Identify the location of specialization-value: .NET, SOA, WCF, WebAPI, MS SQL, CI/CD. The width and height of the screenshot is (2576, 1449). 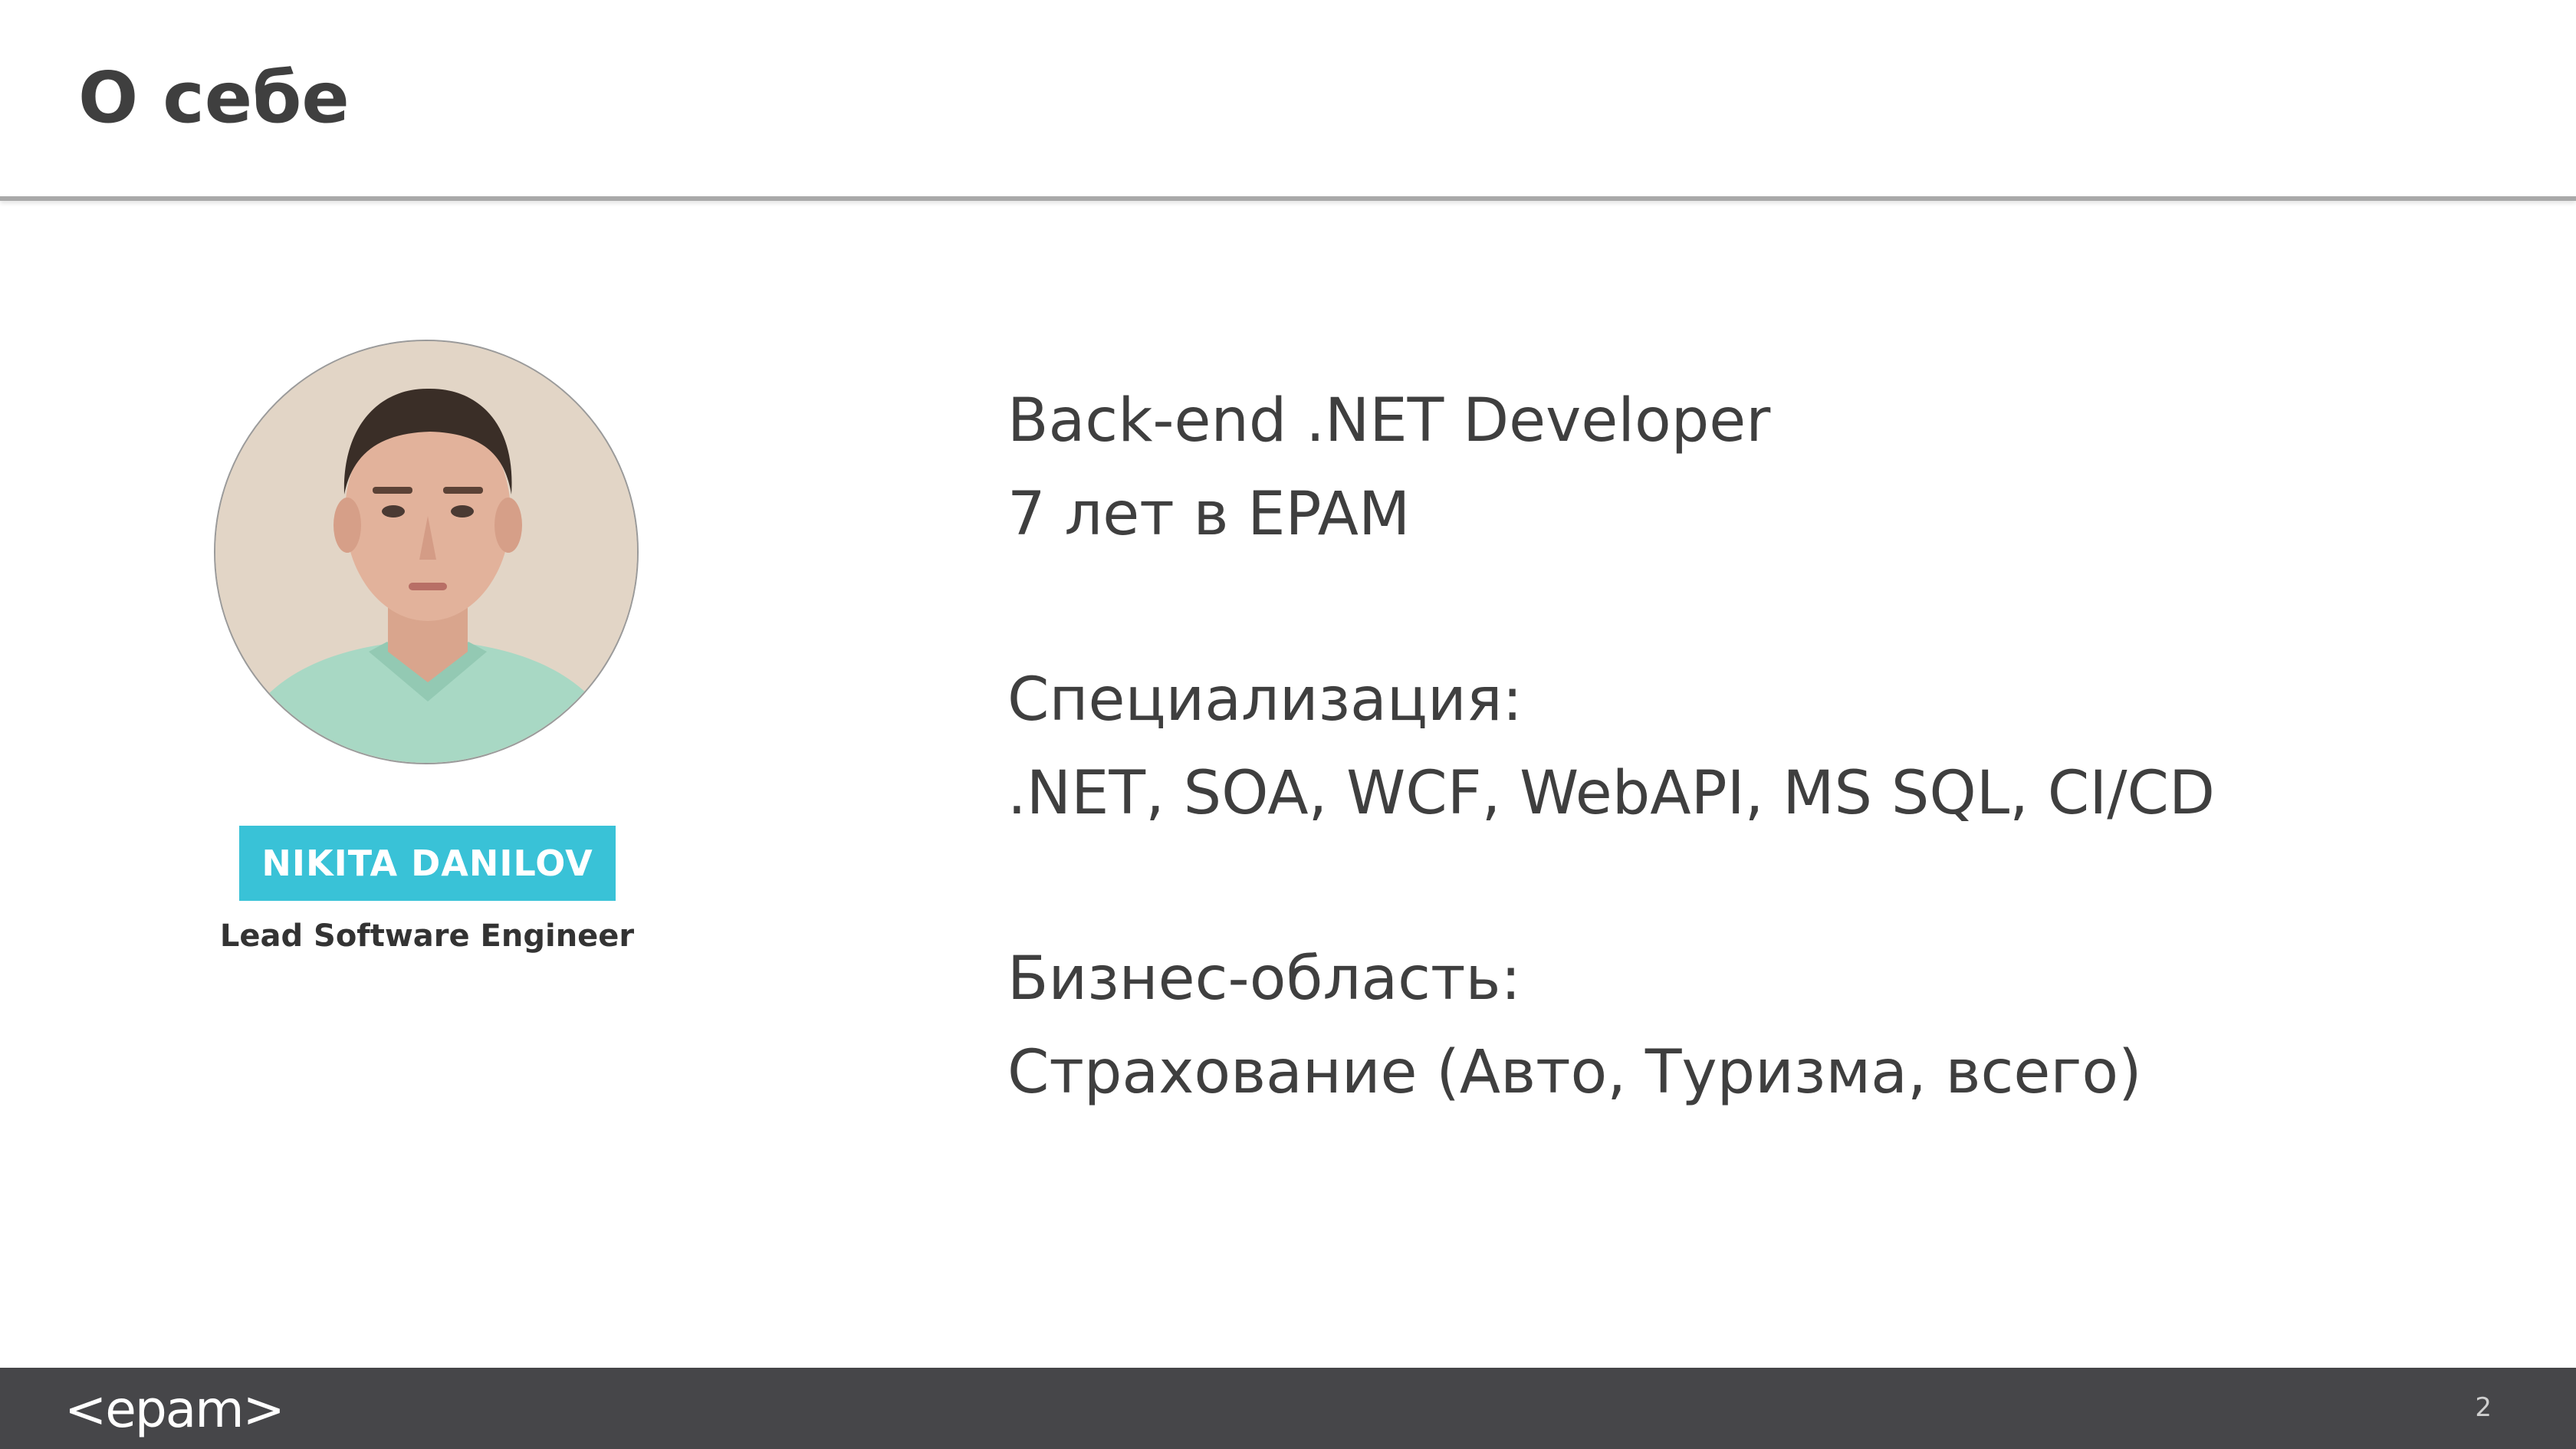
(1612, 793).